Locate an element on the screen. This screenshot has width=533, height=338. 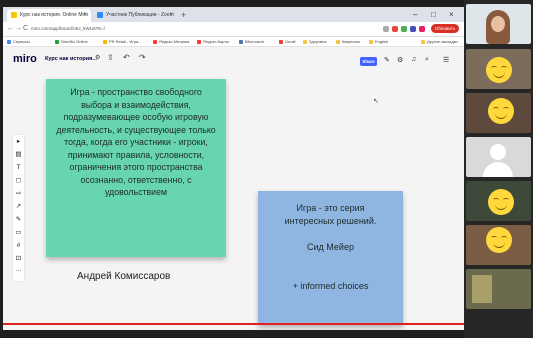
tab-label: Участник Публикации - Zoom is located at coordinates (140, 15).